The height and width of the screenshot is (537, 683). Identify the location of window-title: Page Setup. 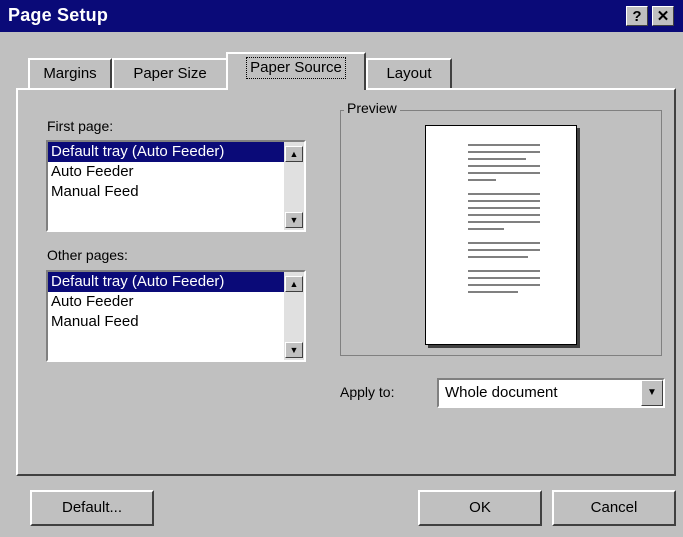
(58, 15).